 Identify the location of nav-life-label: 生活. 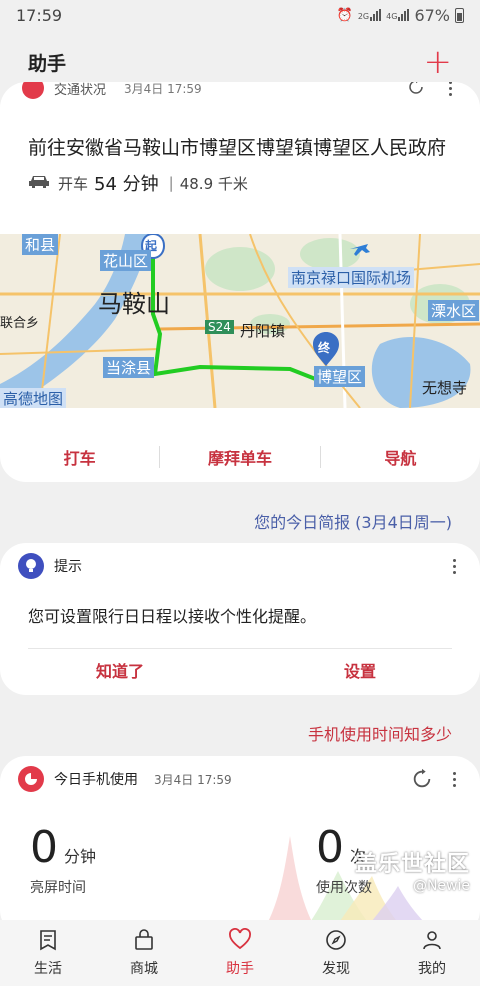
(48, 969).